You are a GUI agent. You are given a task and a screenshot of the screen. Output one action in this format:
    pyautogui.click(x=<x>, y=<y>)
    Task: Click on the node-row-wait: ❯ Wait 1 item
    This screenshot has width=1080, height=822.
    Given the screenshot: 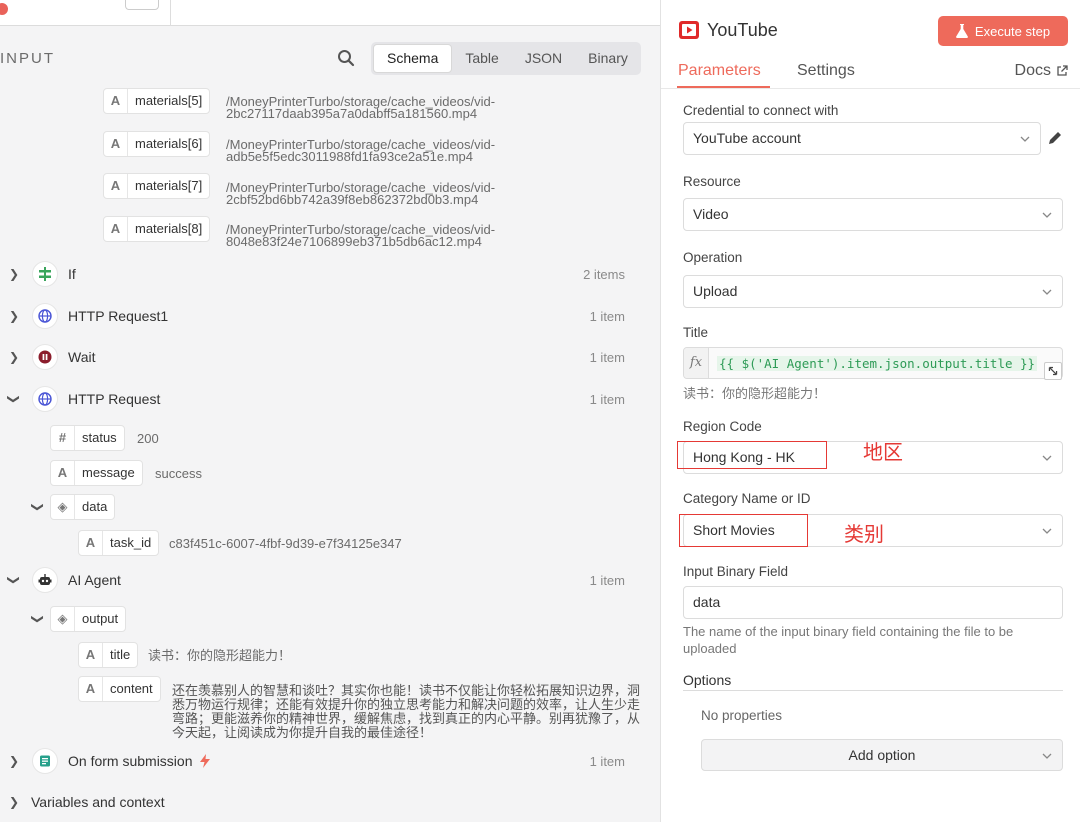 What is the action you would take?
    pyautogui.click(x=322, y=357)
    